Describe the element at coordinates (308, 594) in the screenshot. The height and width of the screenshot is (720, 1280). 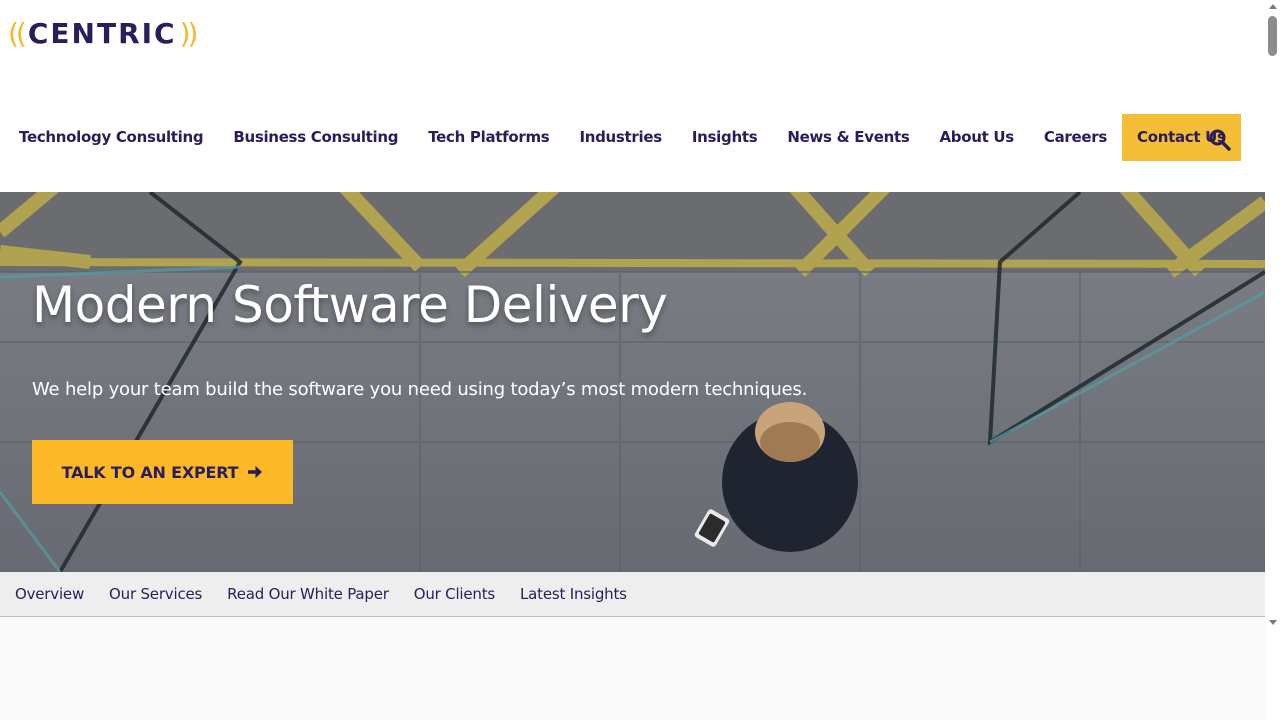
I see `subnav-item-read-our-white-paper: Read Our White Paper` at that location.